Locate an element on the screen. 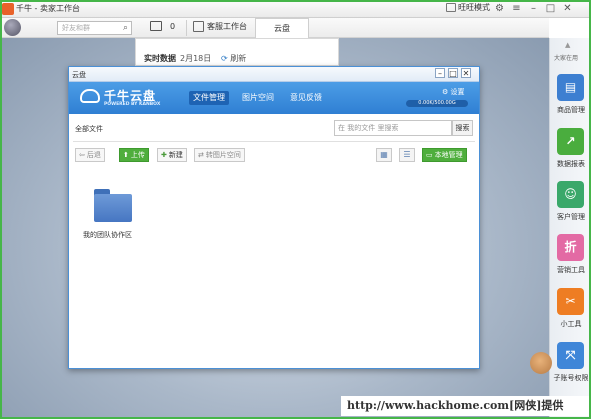 Image resolution: width=591 pixels, height=419 pixels. mode-box-icon is located at coordinates (451, 7).